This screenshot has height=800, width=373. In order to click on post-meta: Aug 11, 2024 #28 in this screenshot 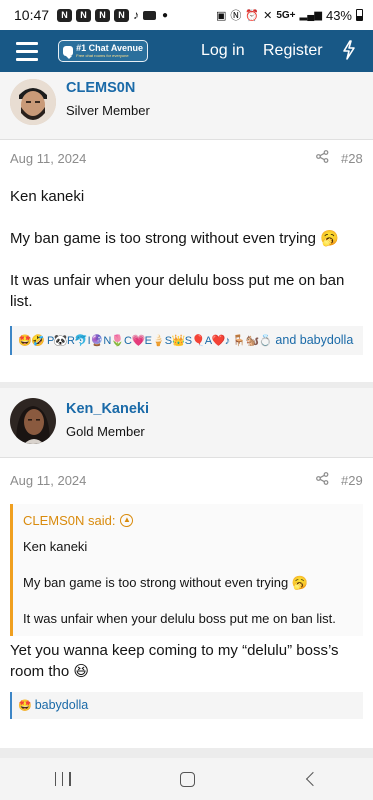, I will do `click(186, 158)`.